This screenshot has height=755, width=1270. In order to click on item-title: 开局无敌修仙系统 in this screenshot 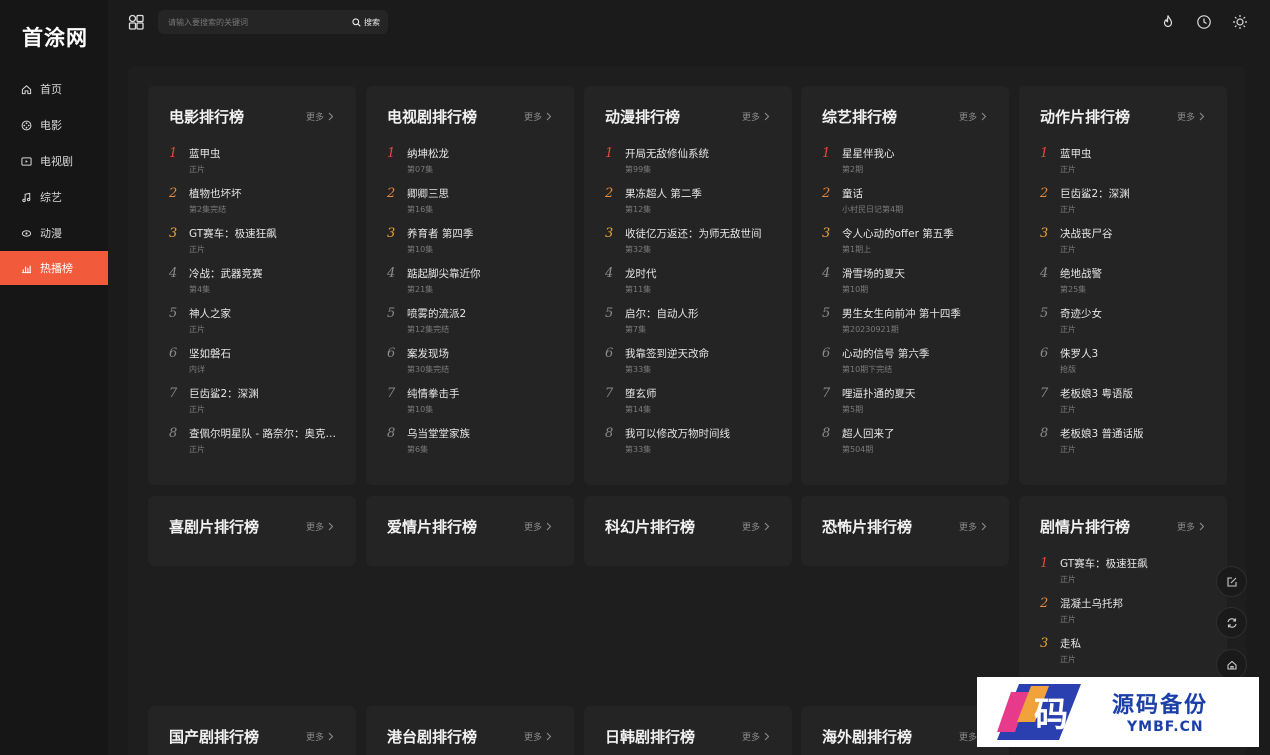, I will do `click(700, 153)`.